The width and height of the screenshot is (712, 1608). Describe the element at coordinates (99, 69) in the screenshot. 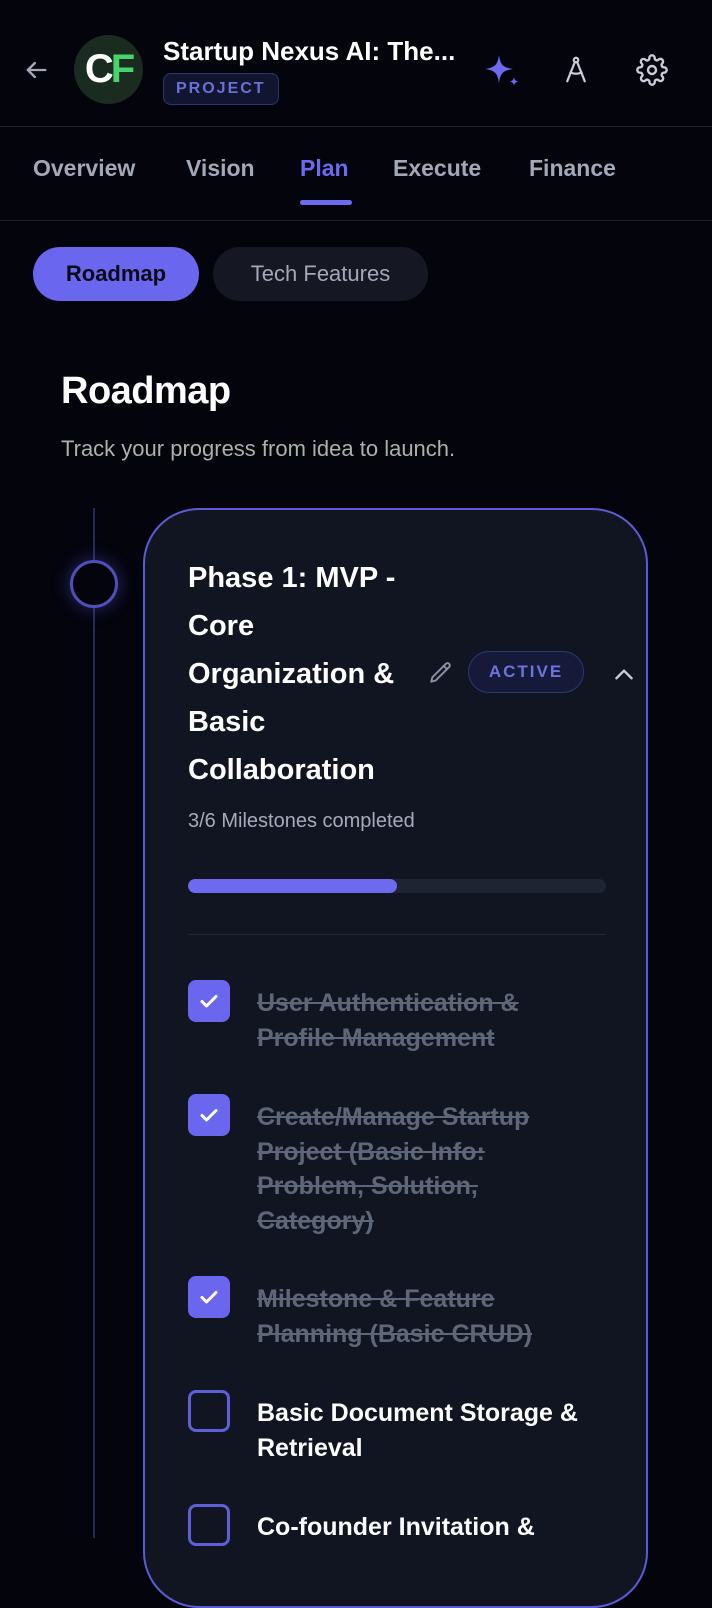

I see `logo-letter-c: C` at that location.